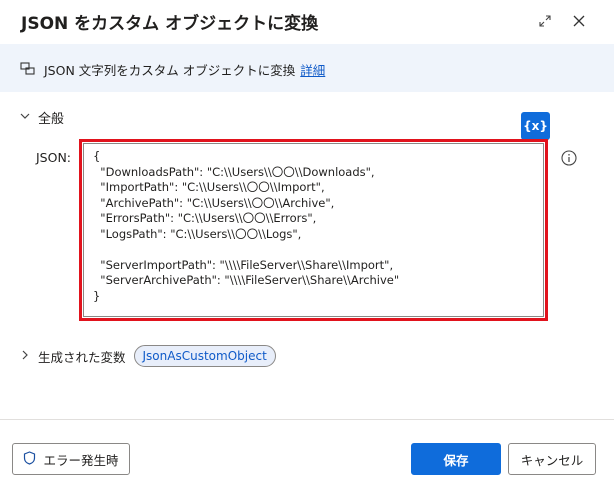 The width and height of the screenshot is (614, 491). I want to click on expand-icon, so click(545, 21).